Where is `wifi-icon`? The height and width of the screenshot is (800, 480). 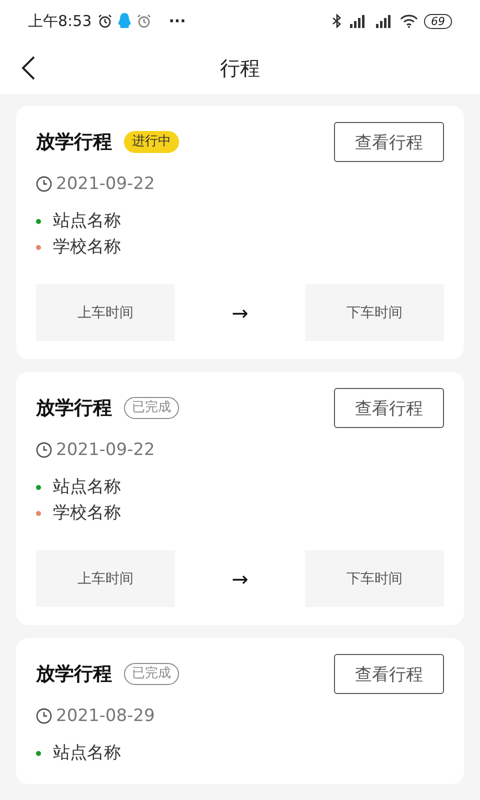 wifi-icon is located at coordinates (409, 21).